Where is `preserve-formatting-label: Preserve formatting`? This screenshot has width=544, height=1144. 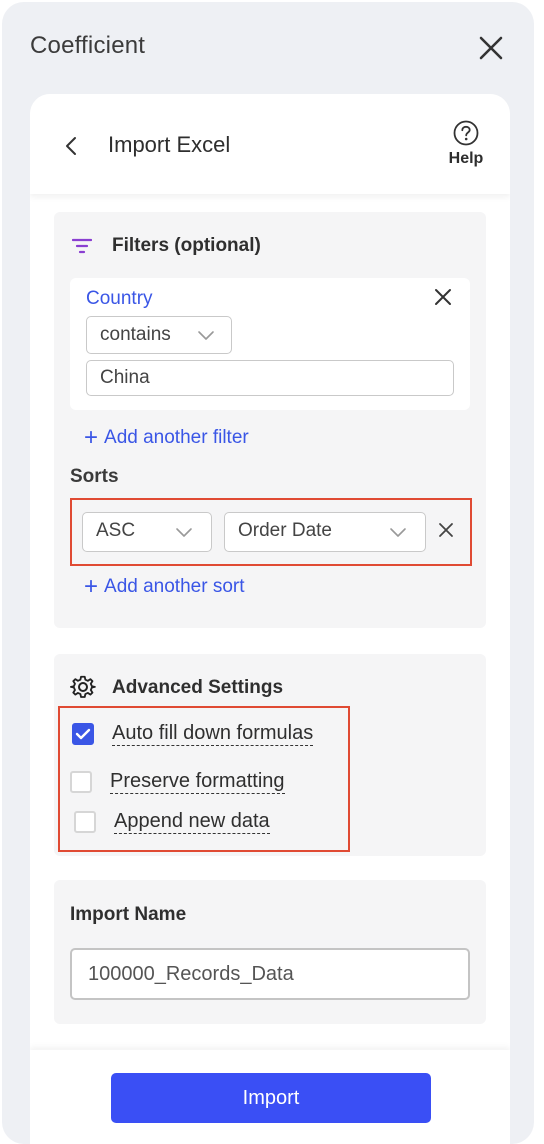 preserve-formatting-label: Preserve formatting is located at coordinates (197, 782).